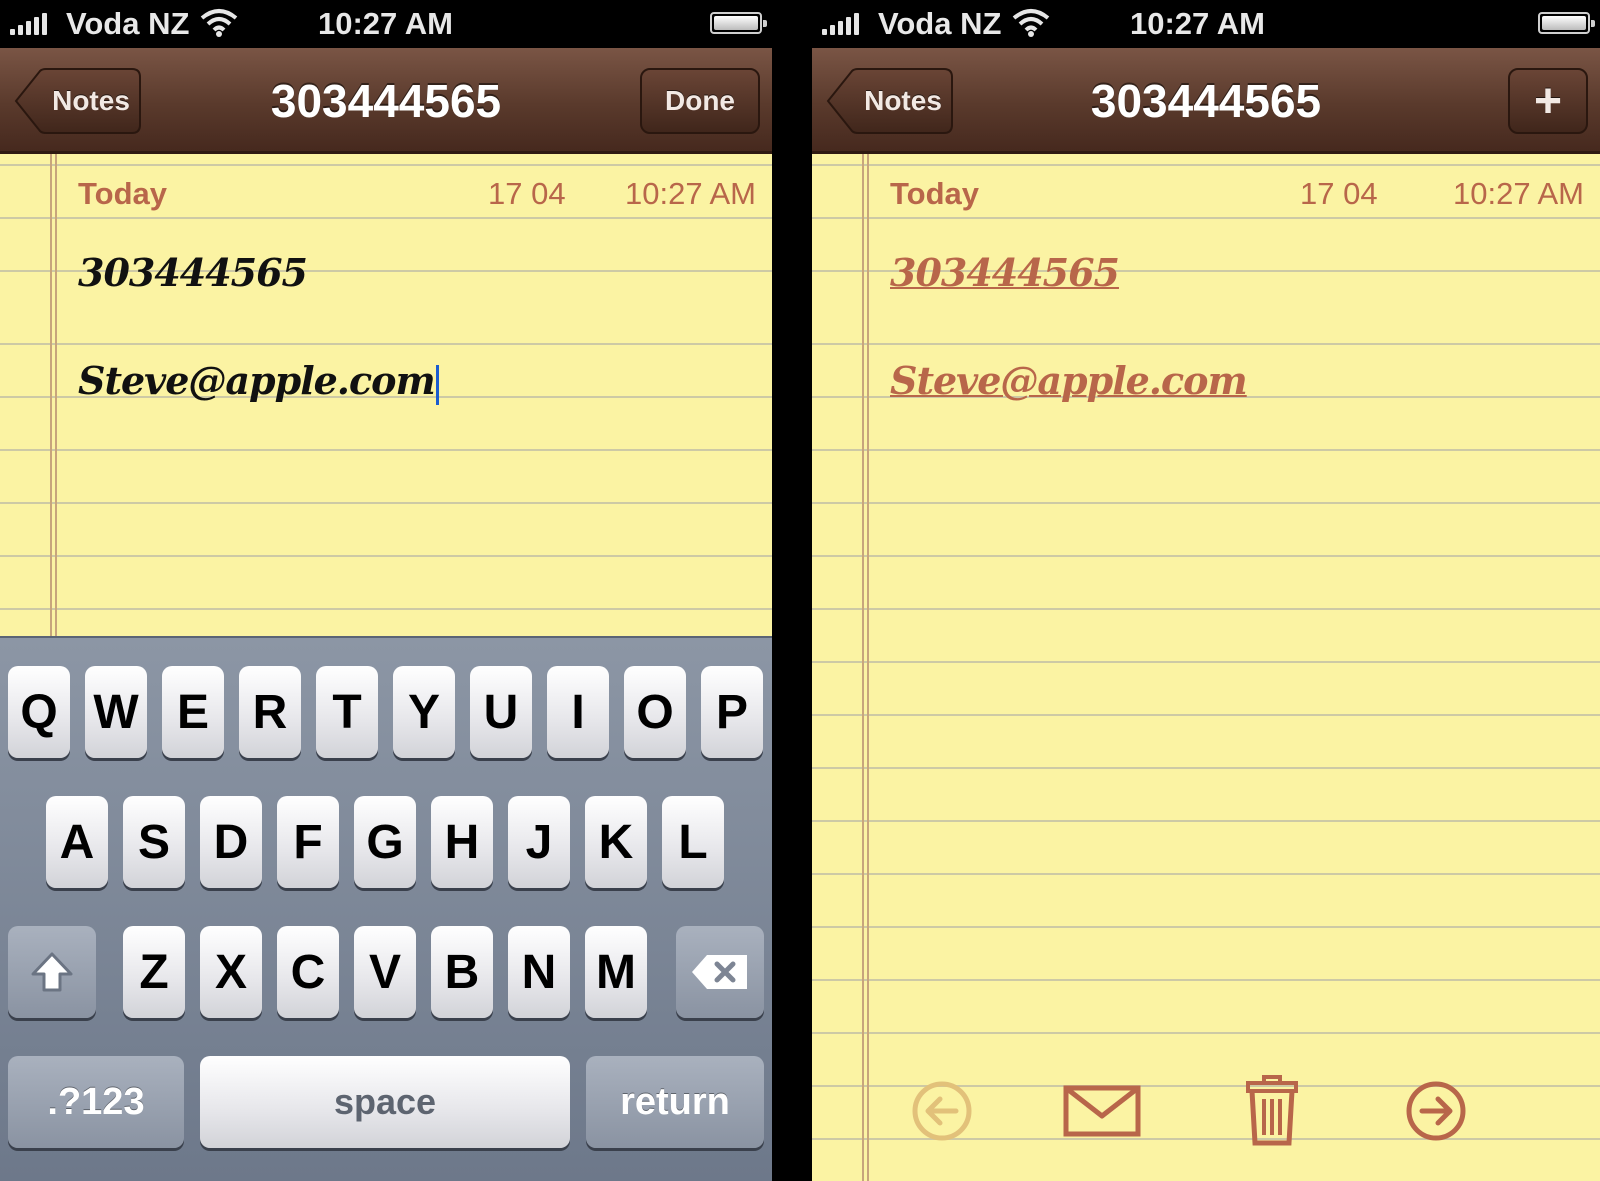 Image resolution: width=1600 pixels, height=1181 pixels. I want to click on keyboard-row-3: Z X C V B N M, so click(386, 974).